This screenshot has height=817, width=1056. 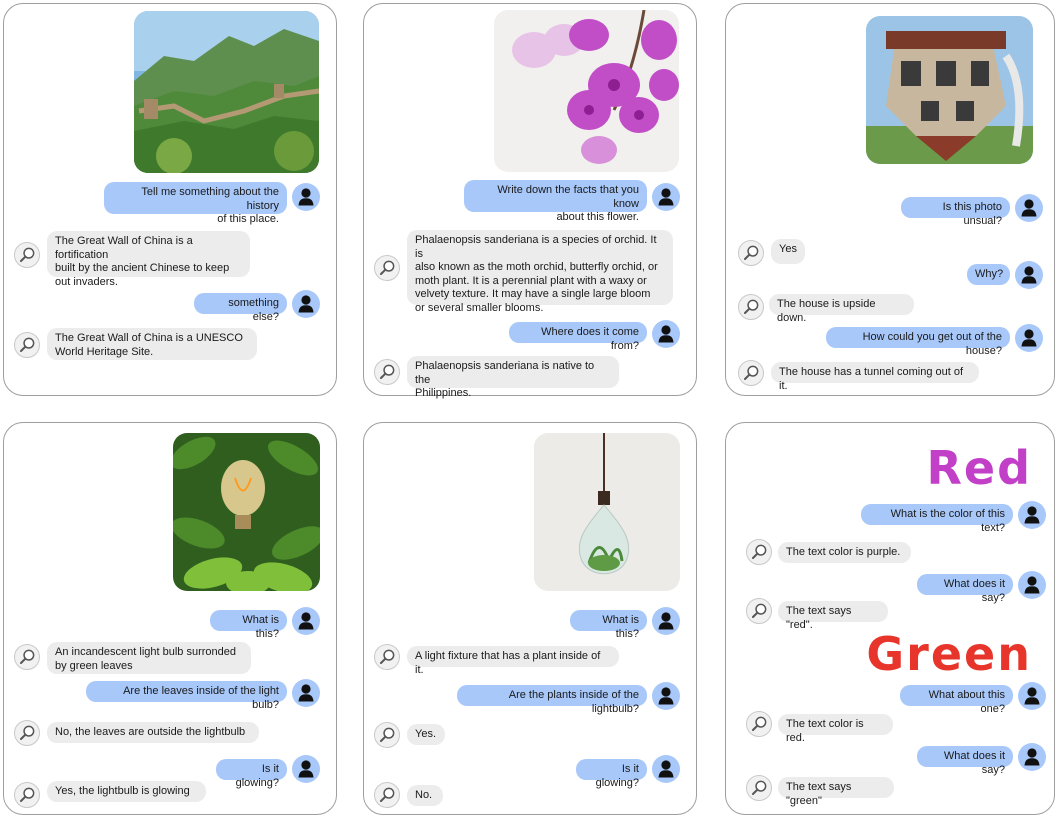 What do you see at coordinates (240, 308) in the screenshot?
I see `user-message: something else?` at bounding box center [240, 308].